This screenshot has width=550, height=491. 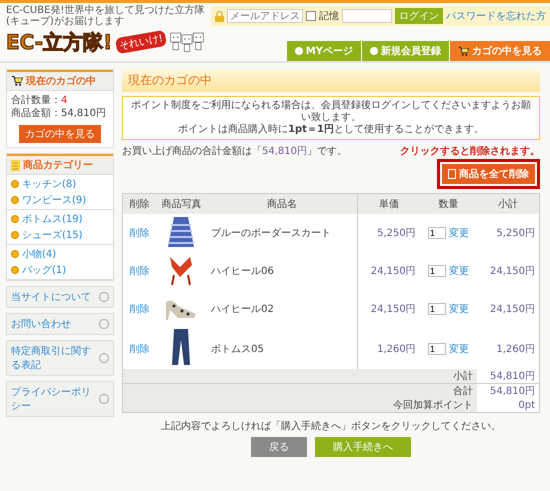 What do you see at coordinates (299, 376) in the screenshot?
I see `summary-label: 小計` at bounding box center [299, 376].